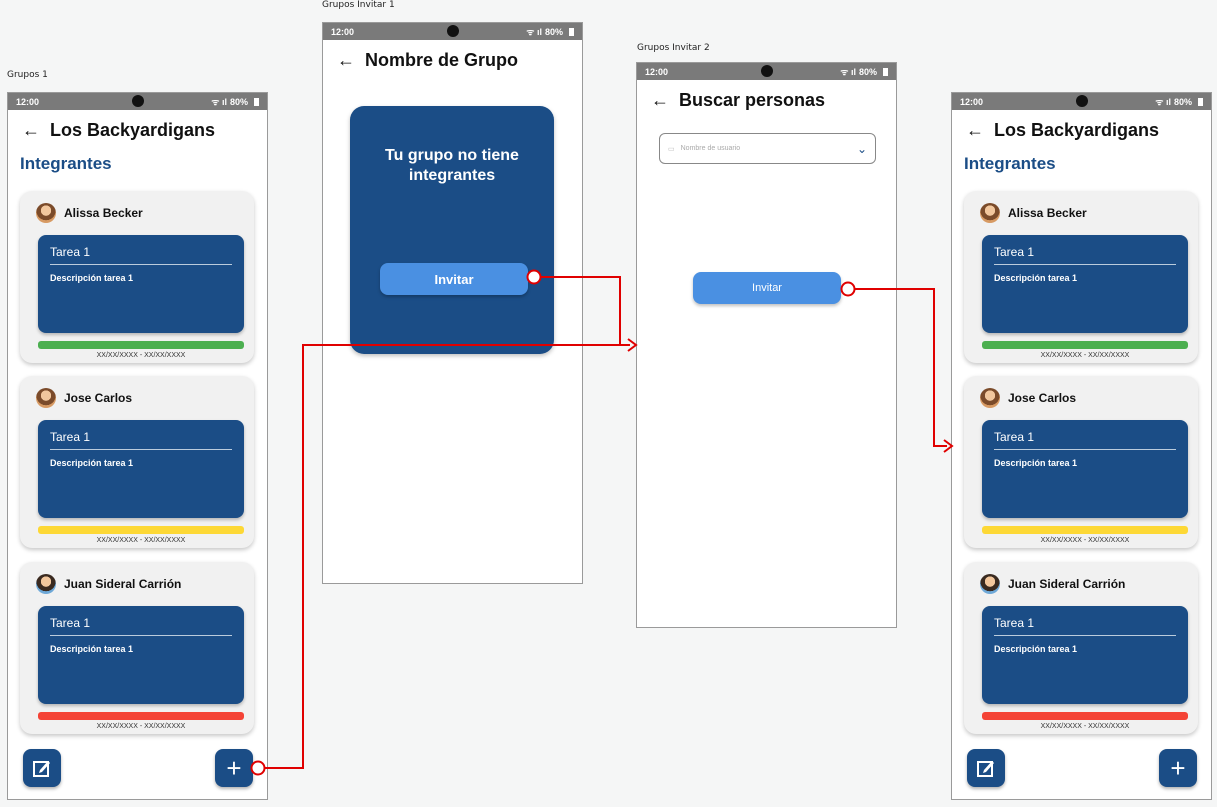  Describe the element at coordinates (27, 75) in the screenshot. I see `frame-label-grupos-1: Grupos 1` at that location.